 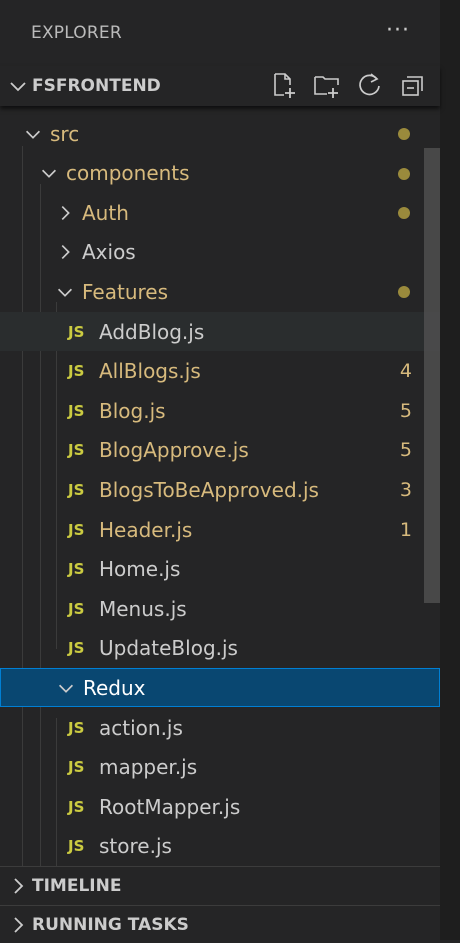 What do you see at coordinates (220, 86) in the screenshot?
I see `root-folder-header: FSFRONTEND` at bounding box center [220, 86].